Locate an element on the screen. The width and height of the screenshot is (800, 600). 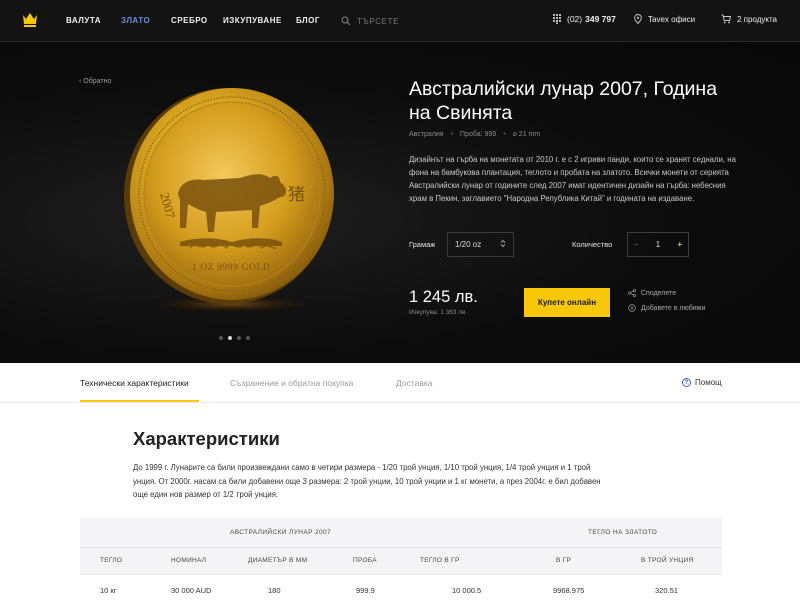
crown-logo-icon is located at coordinates (30, 19).